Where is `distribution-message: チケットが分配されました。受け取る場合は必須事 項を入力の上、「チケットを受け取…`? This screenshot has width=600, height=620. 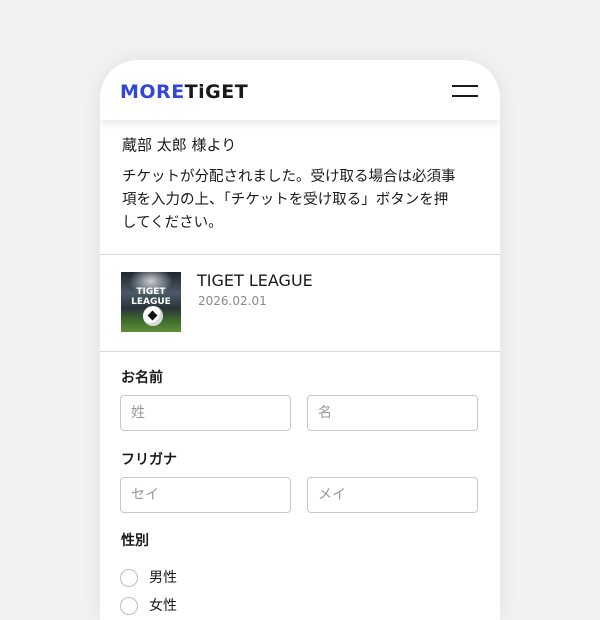
distribution-message: チケットが分配されました。受け取る場合は必須事 項を入力の上、「チケットを受け取… is located at coordinates (302, 200).